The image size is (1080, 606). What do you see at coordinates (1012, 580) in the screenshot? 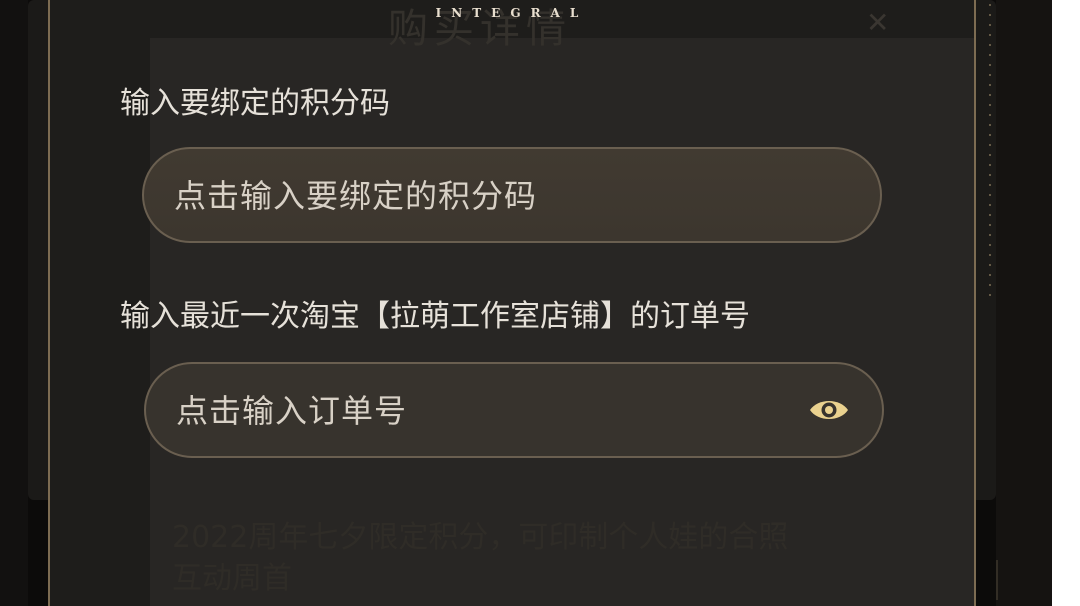
I see `decorative-corner` at bounding box center [1012, 580].